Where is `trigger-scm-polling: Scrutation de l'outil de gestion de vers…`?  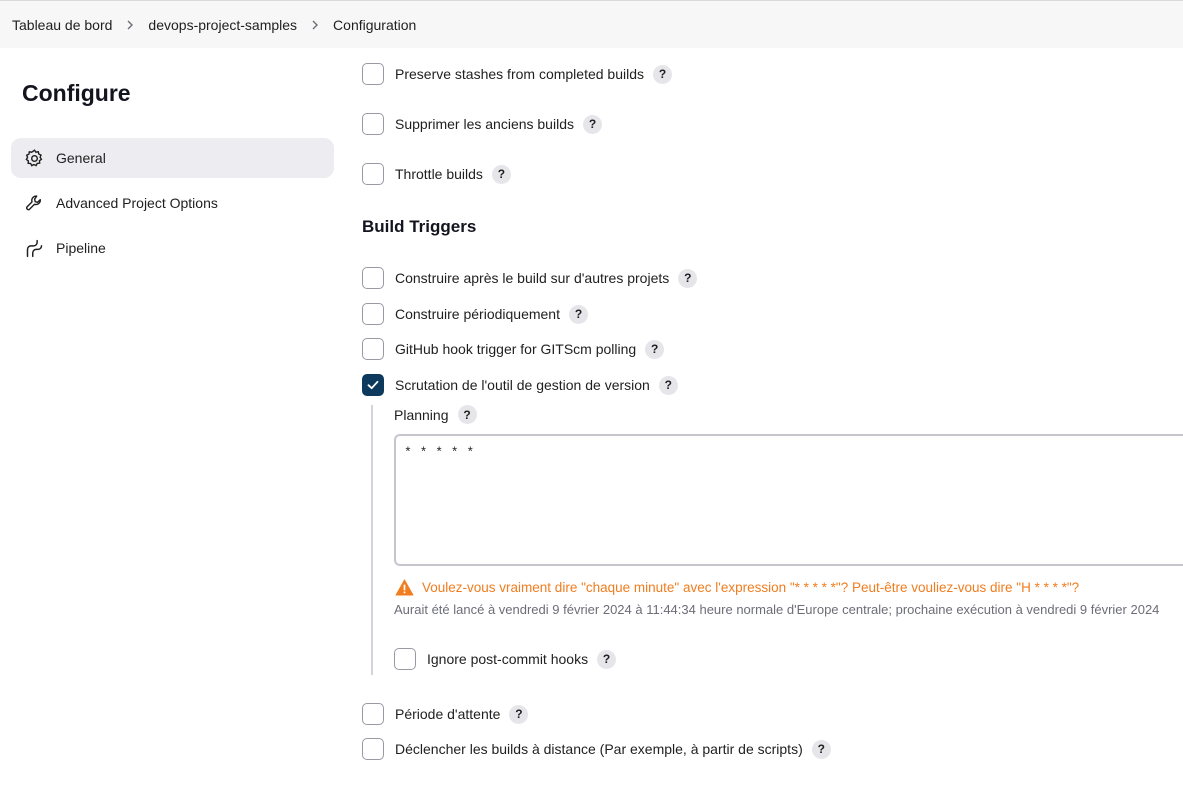 trigger-scm-polling: Scrutation de l'outil de gestion de vers… is located at coordinates (520, 385).